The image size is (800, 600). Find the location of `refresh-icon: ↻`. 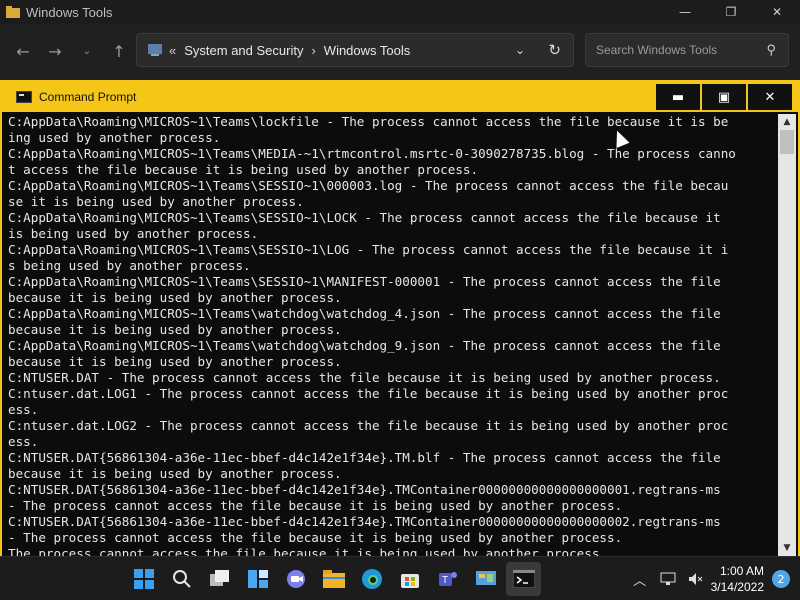

refresh-icon: ↻ is located at coordinates (554, 50).